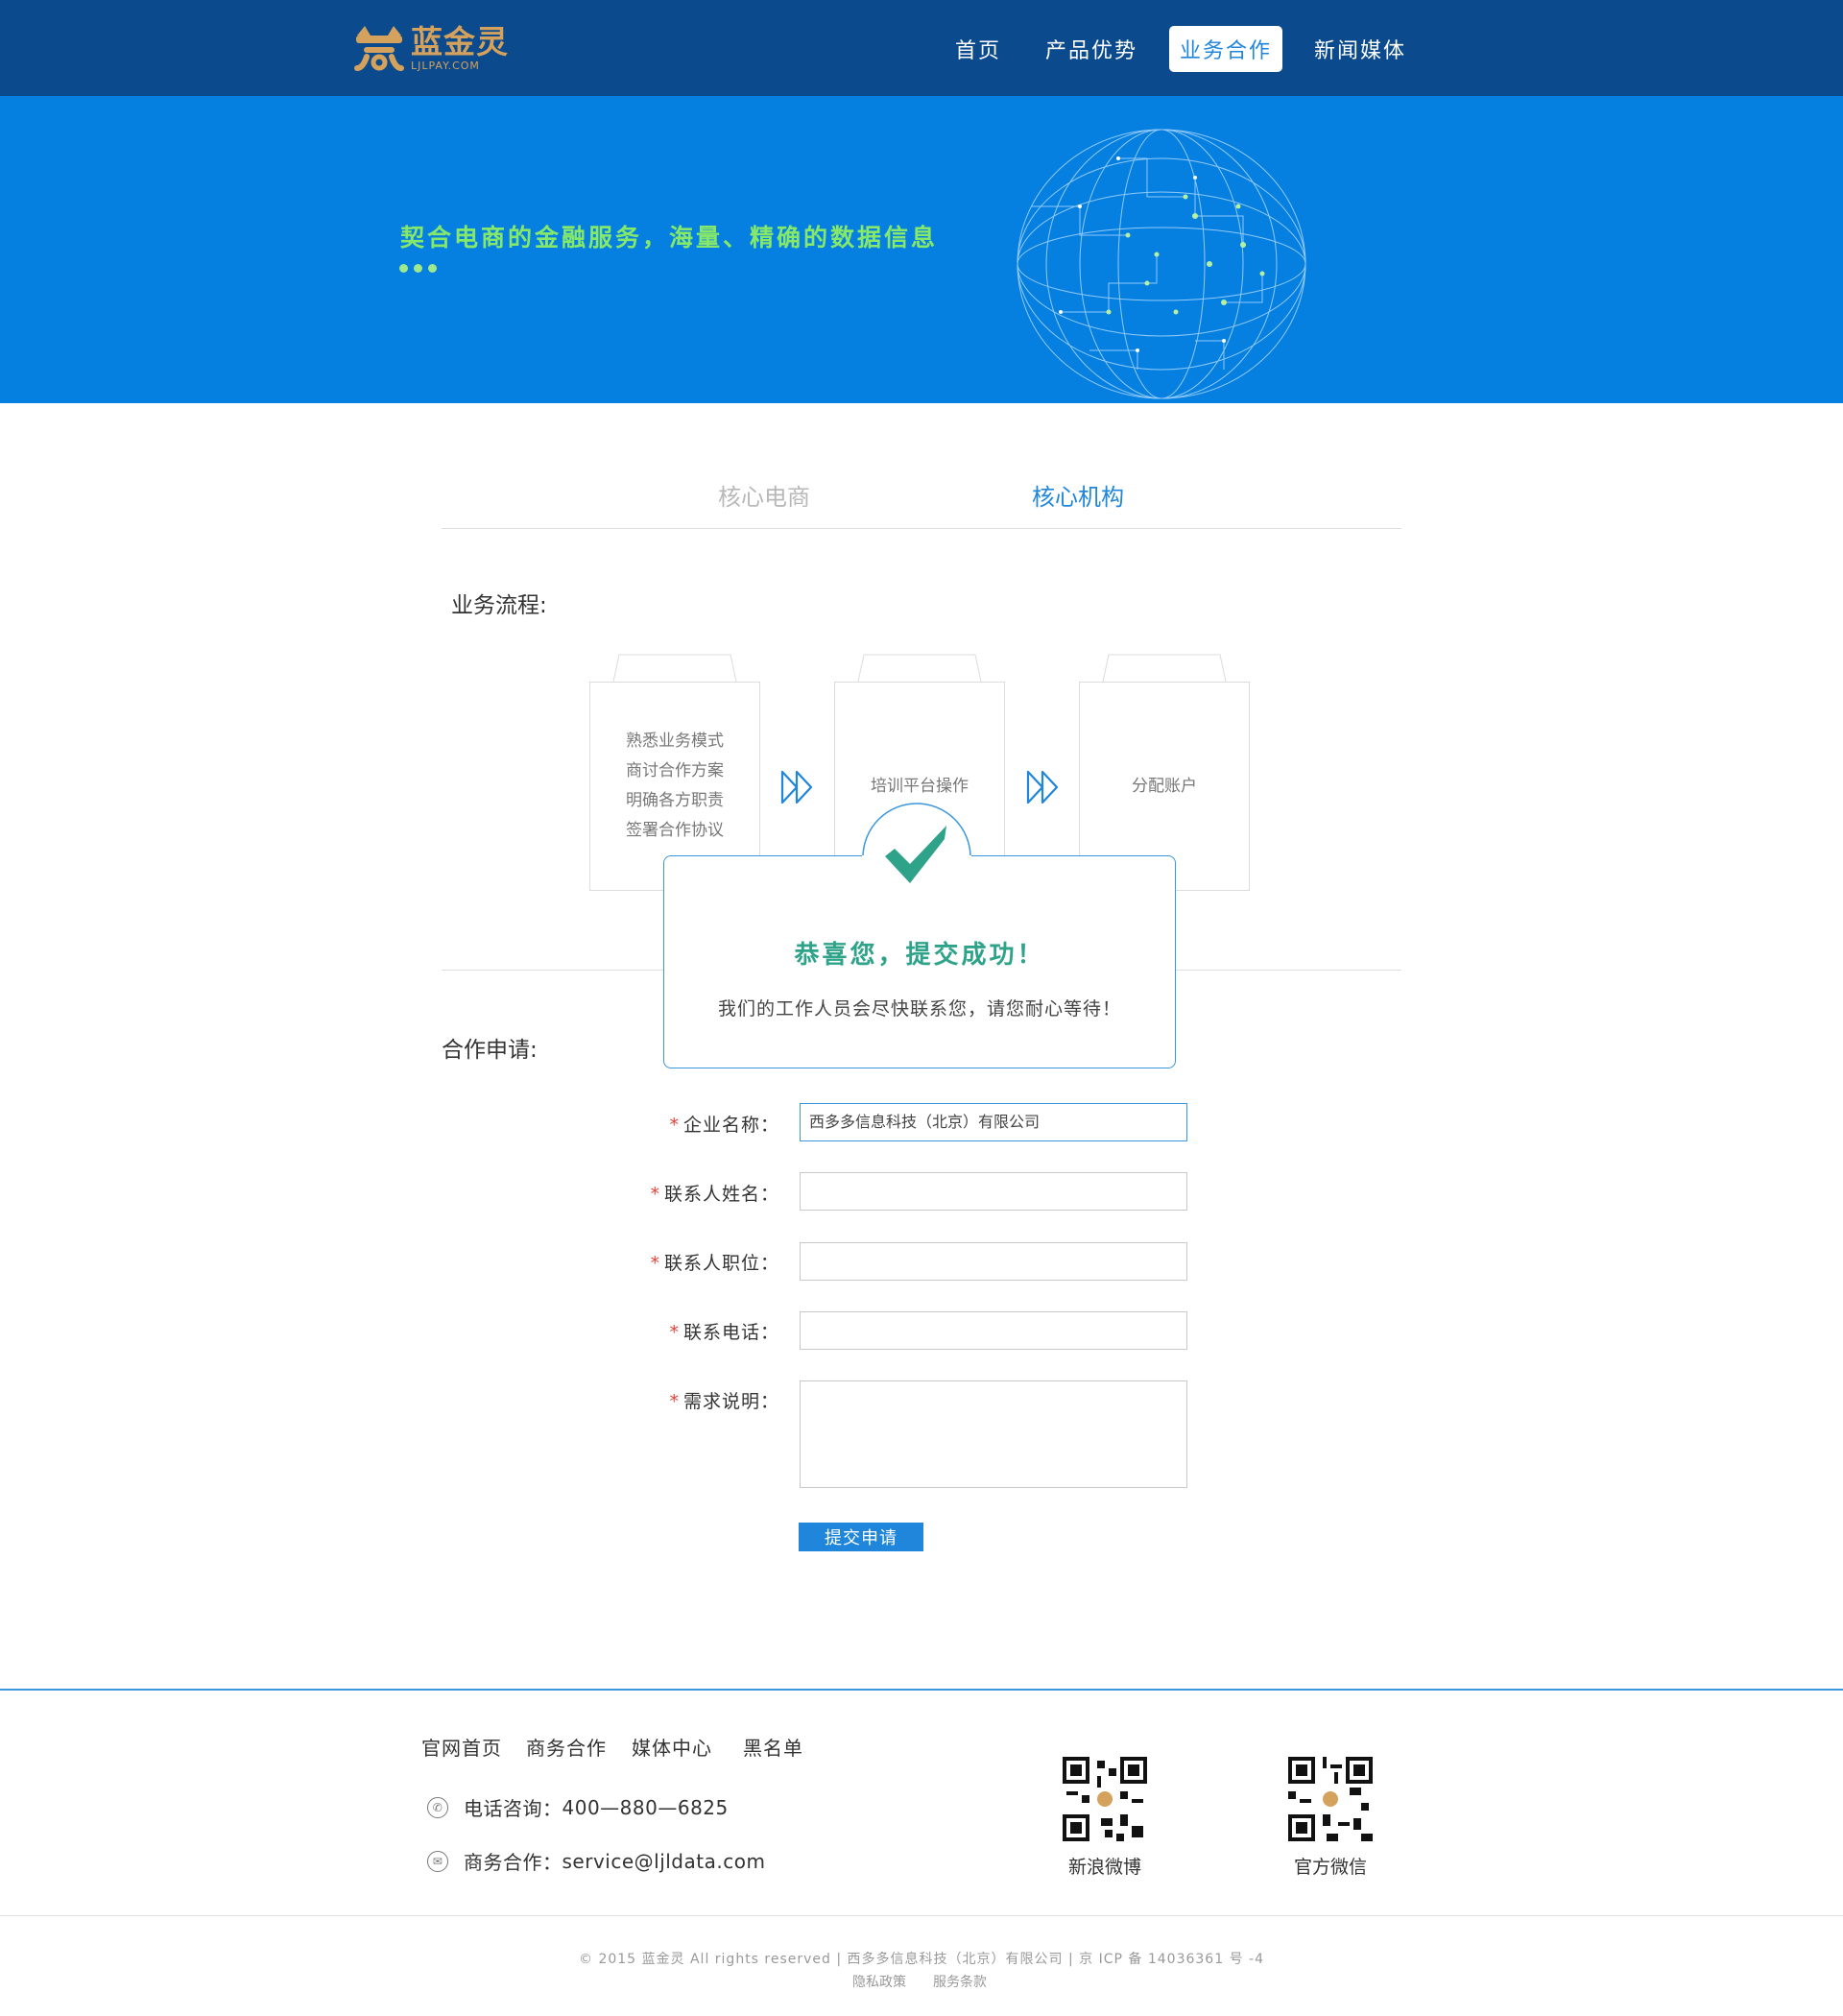 The width and height of the screenshot is (1843, 2016). I want to click on submit-application-button: 提交申请, so click(861, 1537).